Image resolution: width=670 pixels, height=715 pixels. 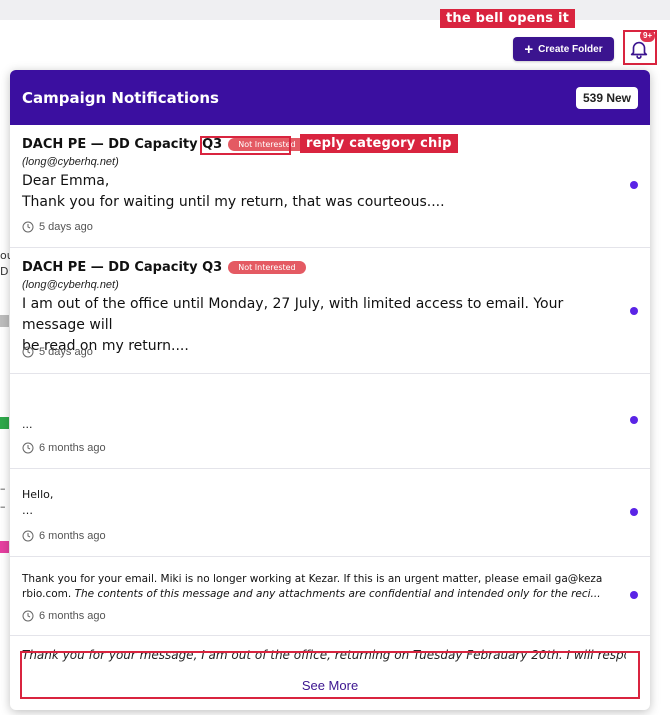 What do you see at coordinates (245, 145) in the screenshot?
I see `annotation-chip-box` at bounding box center [245, 145].